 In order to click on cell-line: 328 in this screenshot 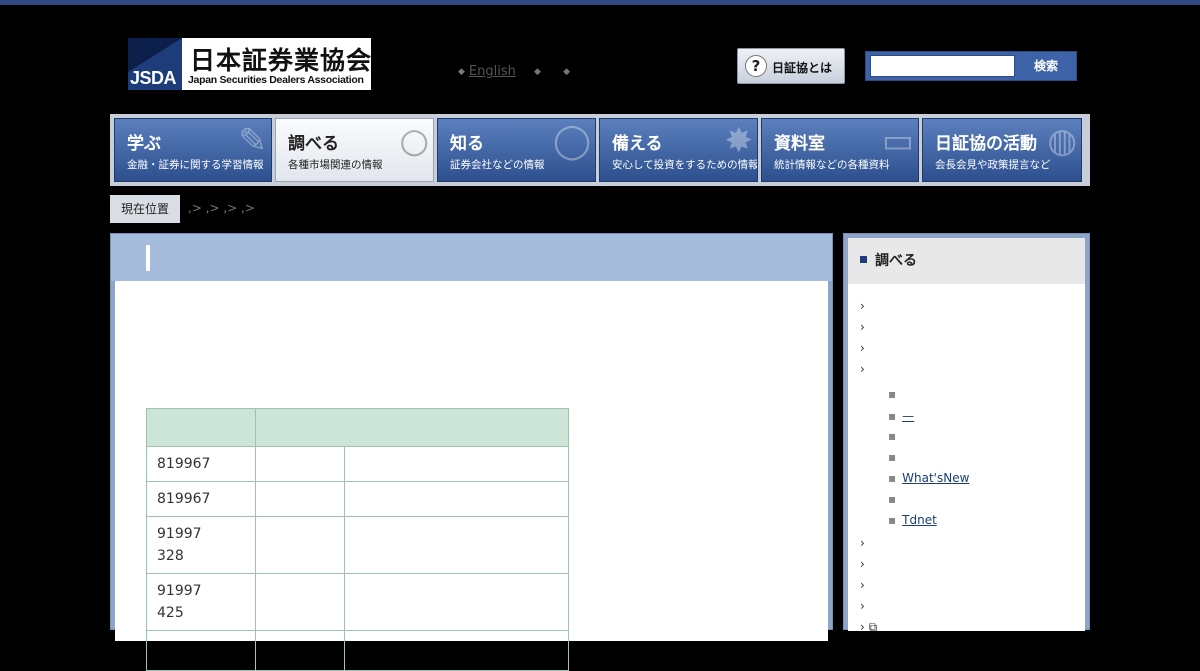, I will do `click(170, 556)`.